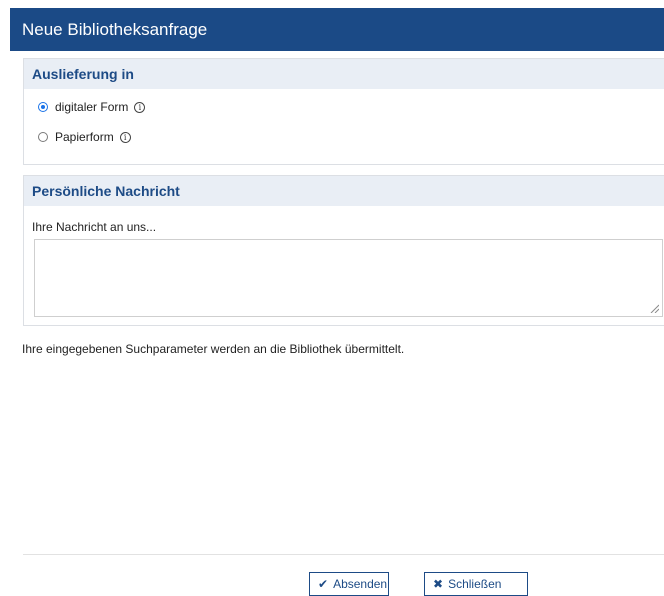 The image size is (664, 596). What do you see at coordinates (106, 191) in the screenshot?
I see `message-header-label: Persönliche Nachricht` at bounding box center [106, 191].